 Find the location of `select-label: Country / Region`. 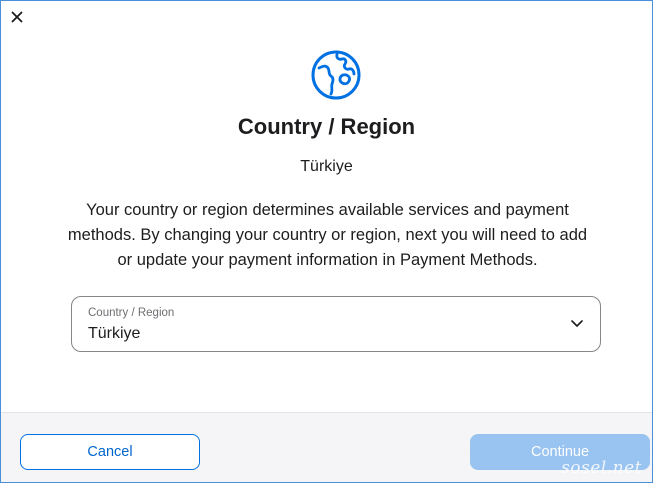

select-label: Country / Region is located at coordinates (131, 313).